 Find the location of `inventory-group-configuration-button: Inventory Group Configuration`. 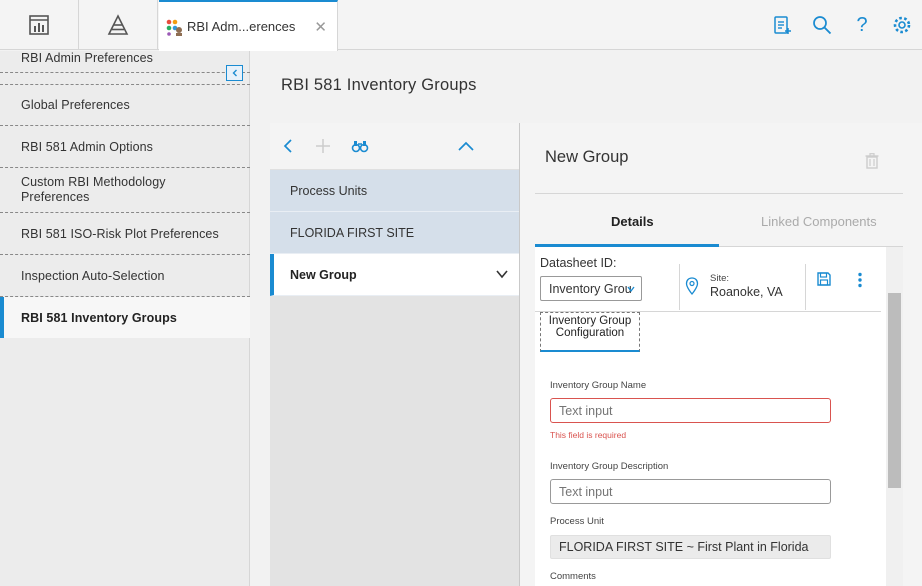

inventory-group-configuration-button: Inventory Group Configuration is located at coordinates (590, 332).